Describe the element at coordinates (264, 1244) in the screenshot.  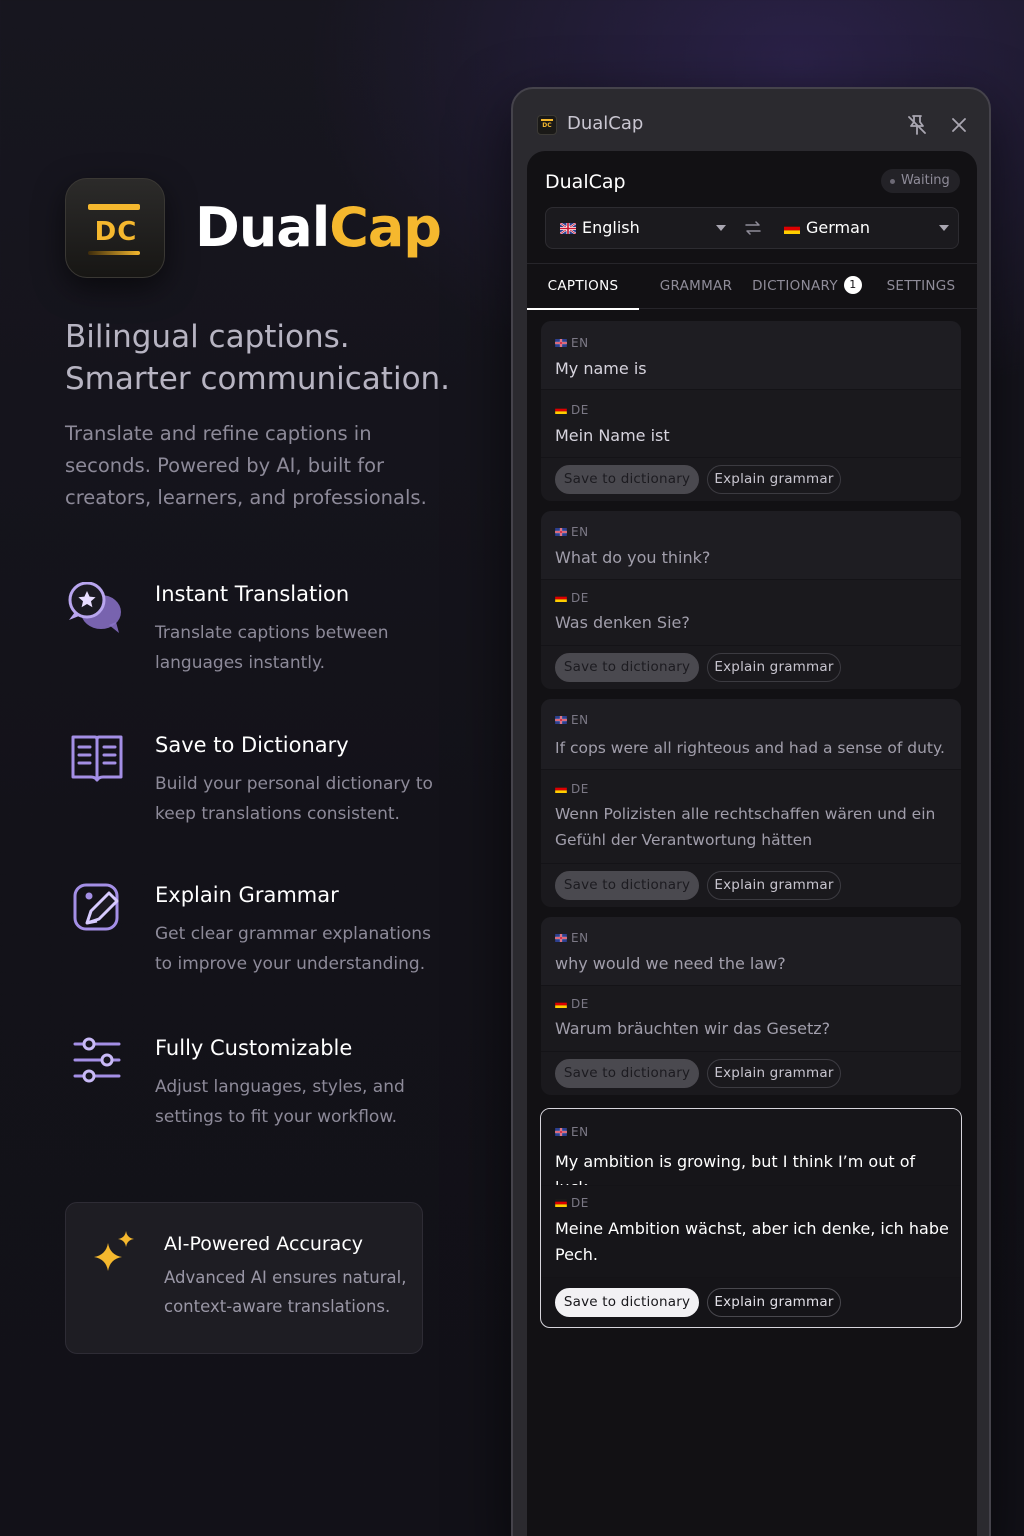
I see `ai-card-title: AI-Powered Accuracy` at that location.